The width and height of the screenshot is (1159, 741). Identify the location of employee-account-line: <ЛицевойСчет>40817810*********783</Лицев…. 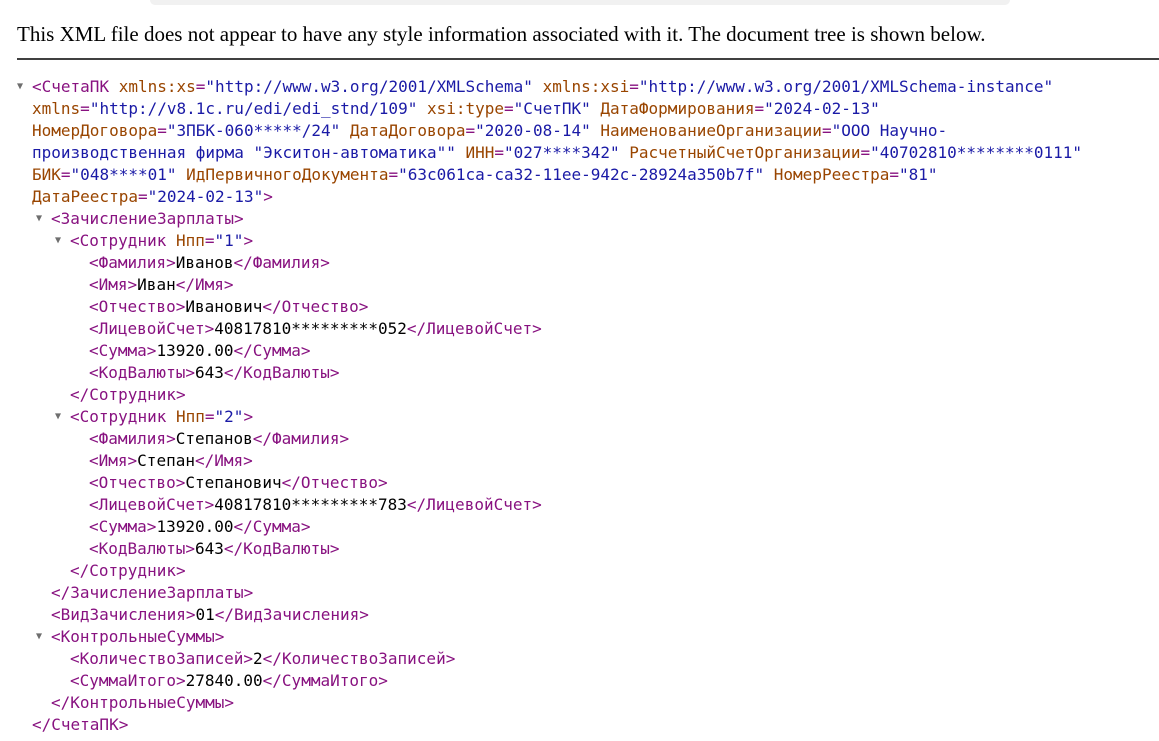
(315, 504).